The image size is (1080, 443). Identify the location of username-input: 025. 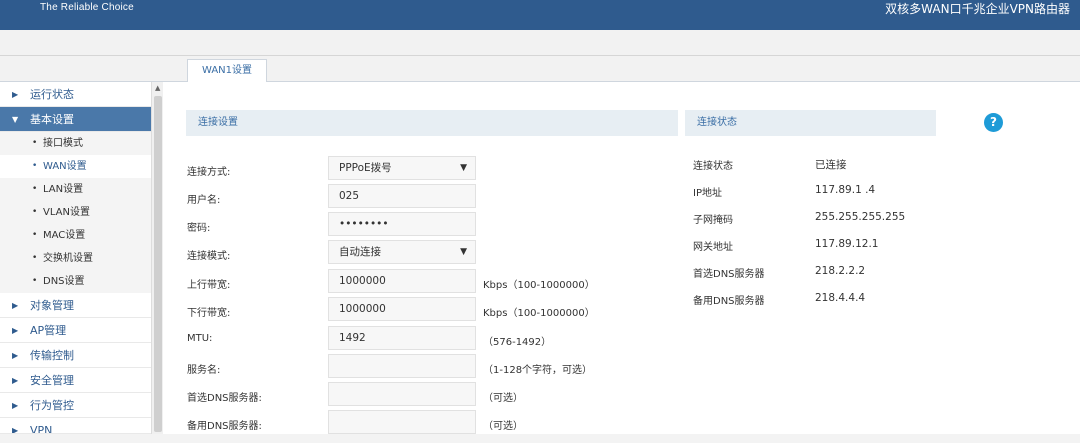
(402, 196).